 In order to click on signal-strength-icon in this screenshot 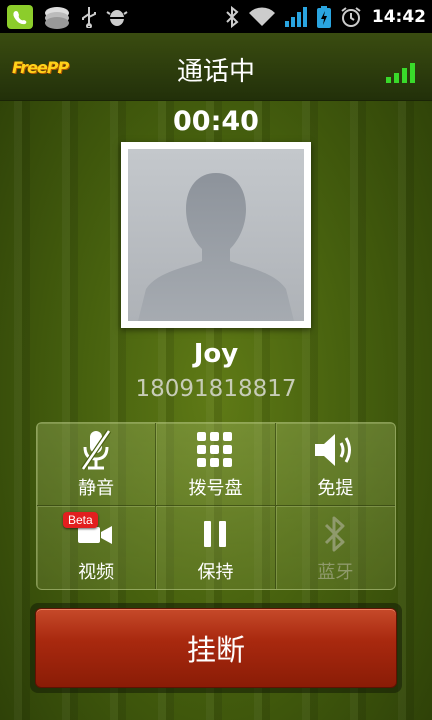, I will do `click(402, 72)`.